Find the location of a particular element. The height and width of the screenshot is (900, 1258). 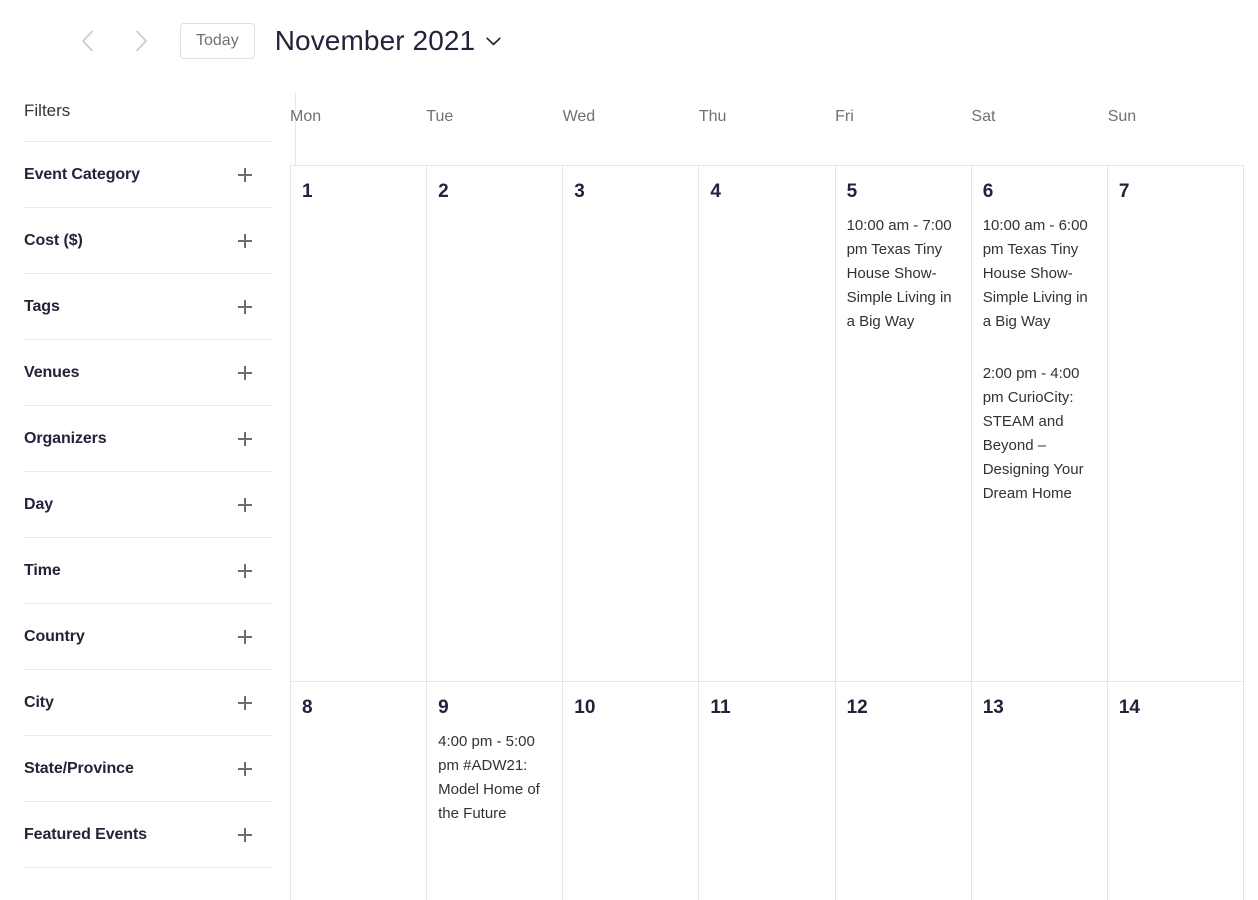

day-number: 6 is located at coordinates (988, 191).